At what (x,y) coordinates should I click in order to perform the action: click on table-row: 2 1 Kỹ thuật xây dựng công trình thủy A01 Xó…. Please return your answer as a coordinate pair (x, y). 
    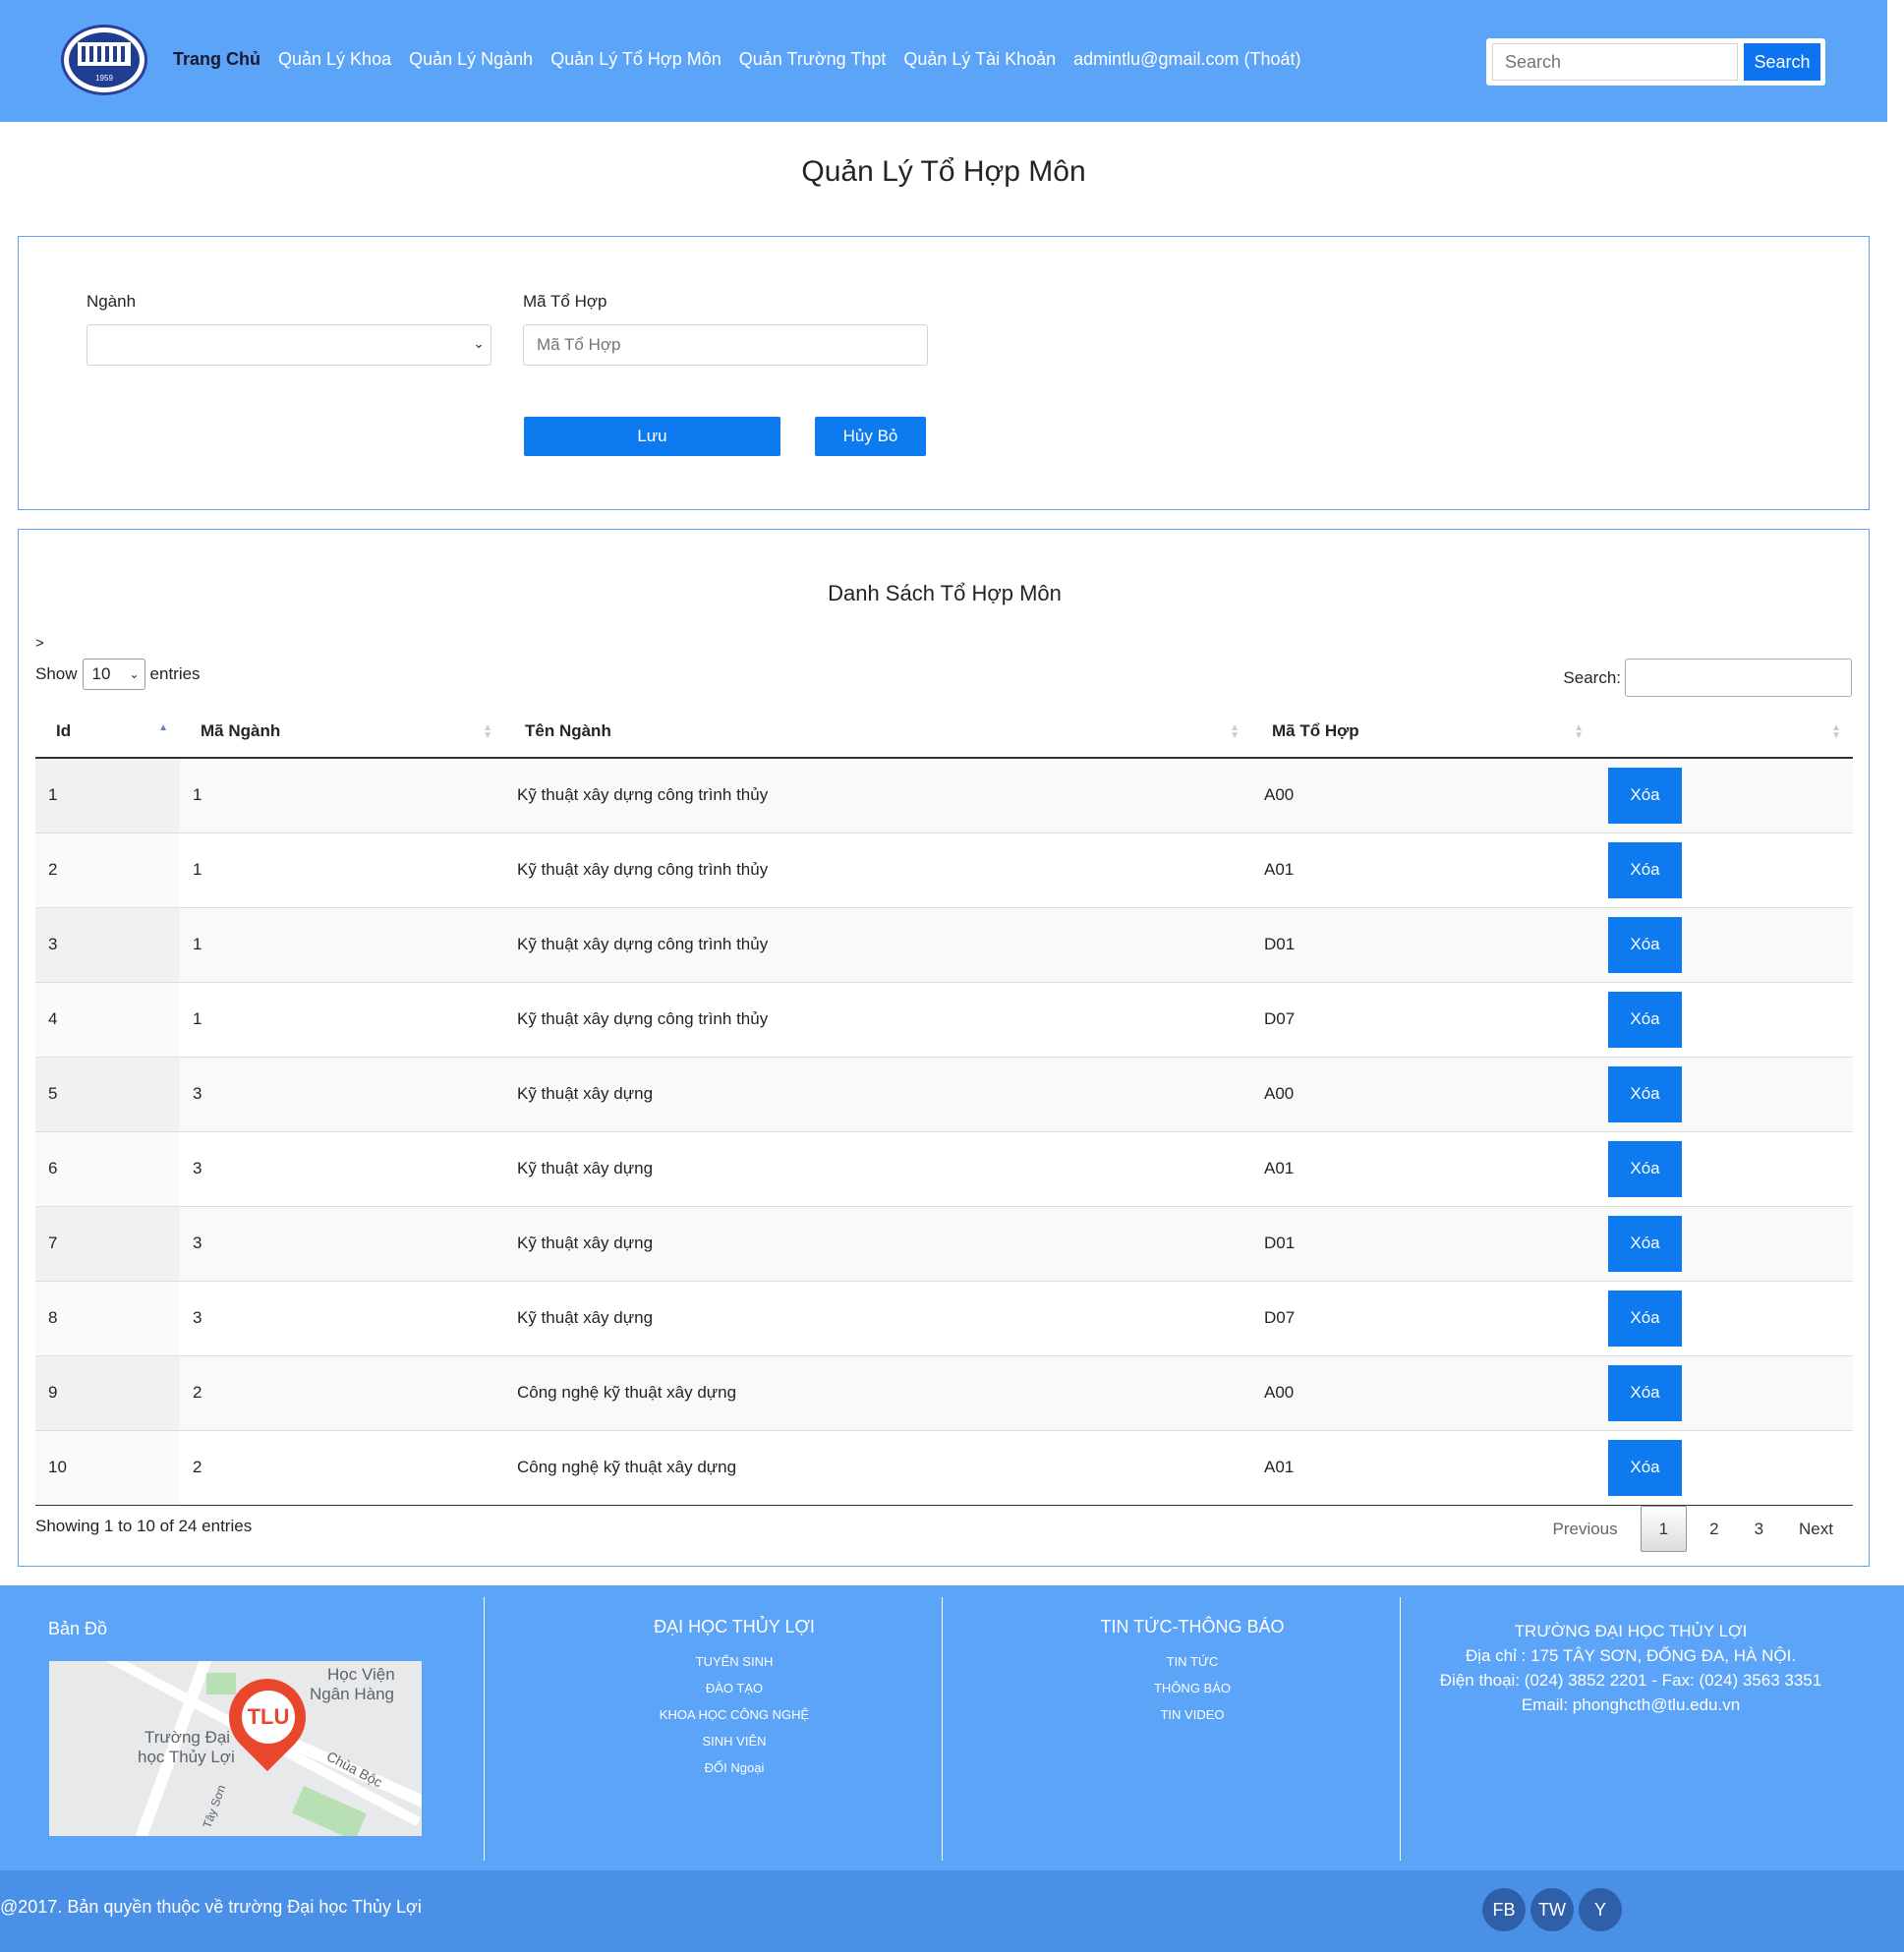
    Looking at the image, I should click on (944, 869).